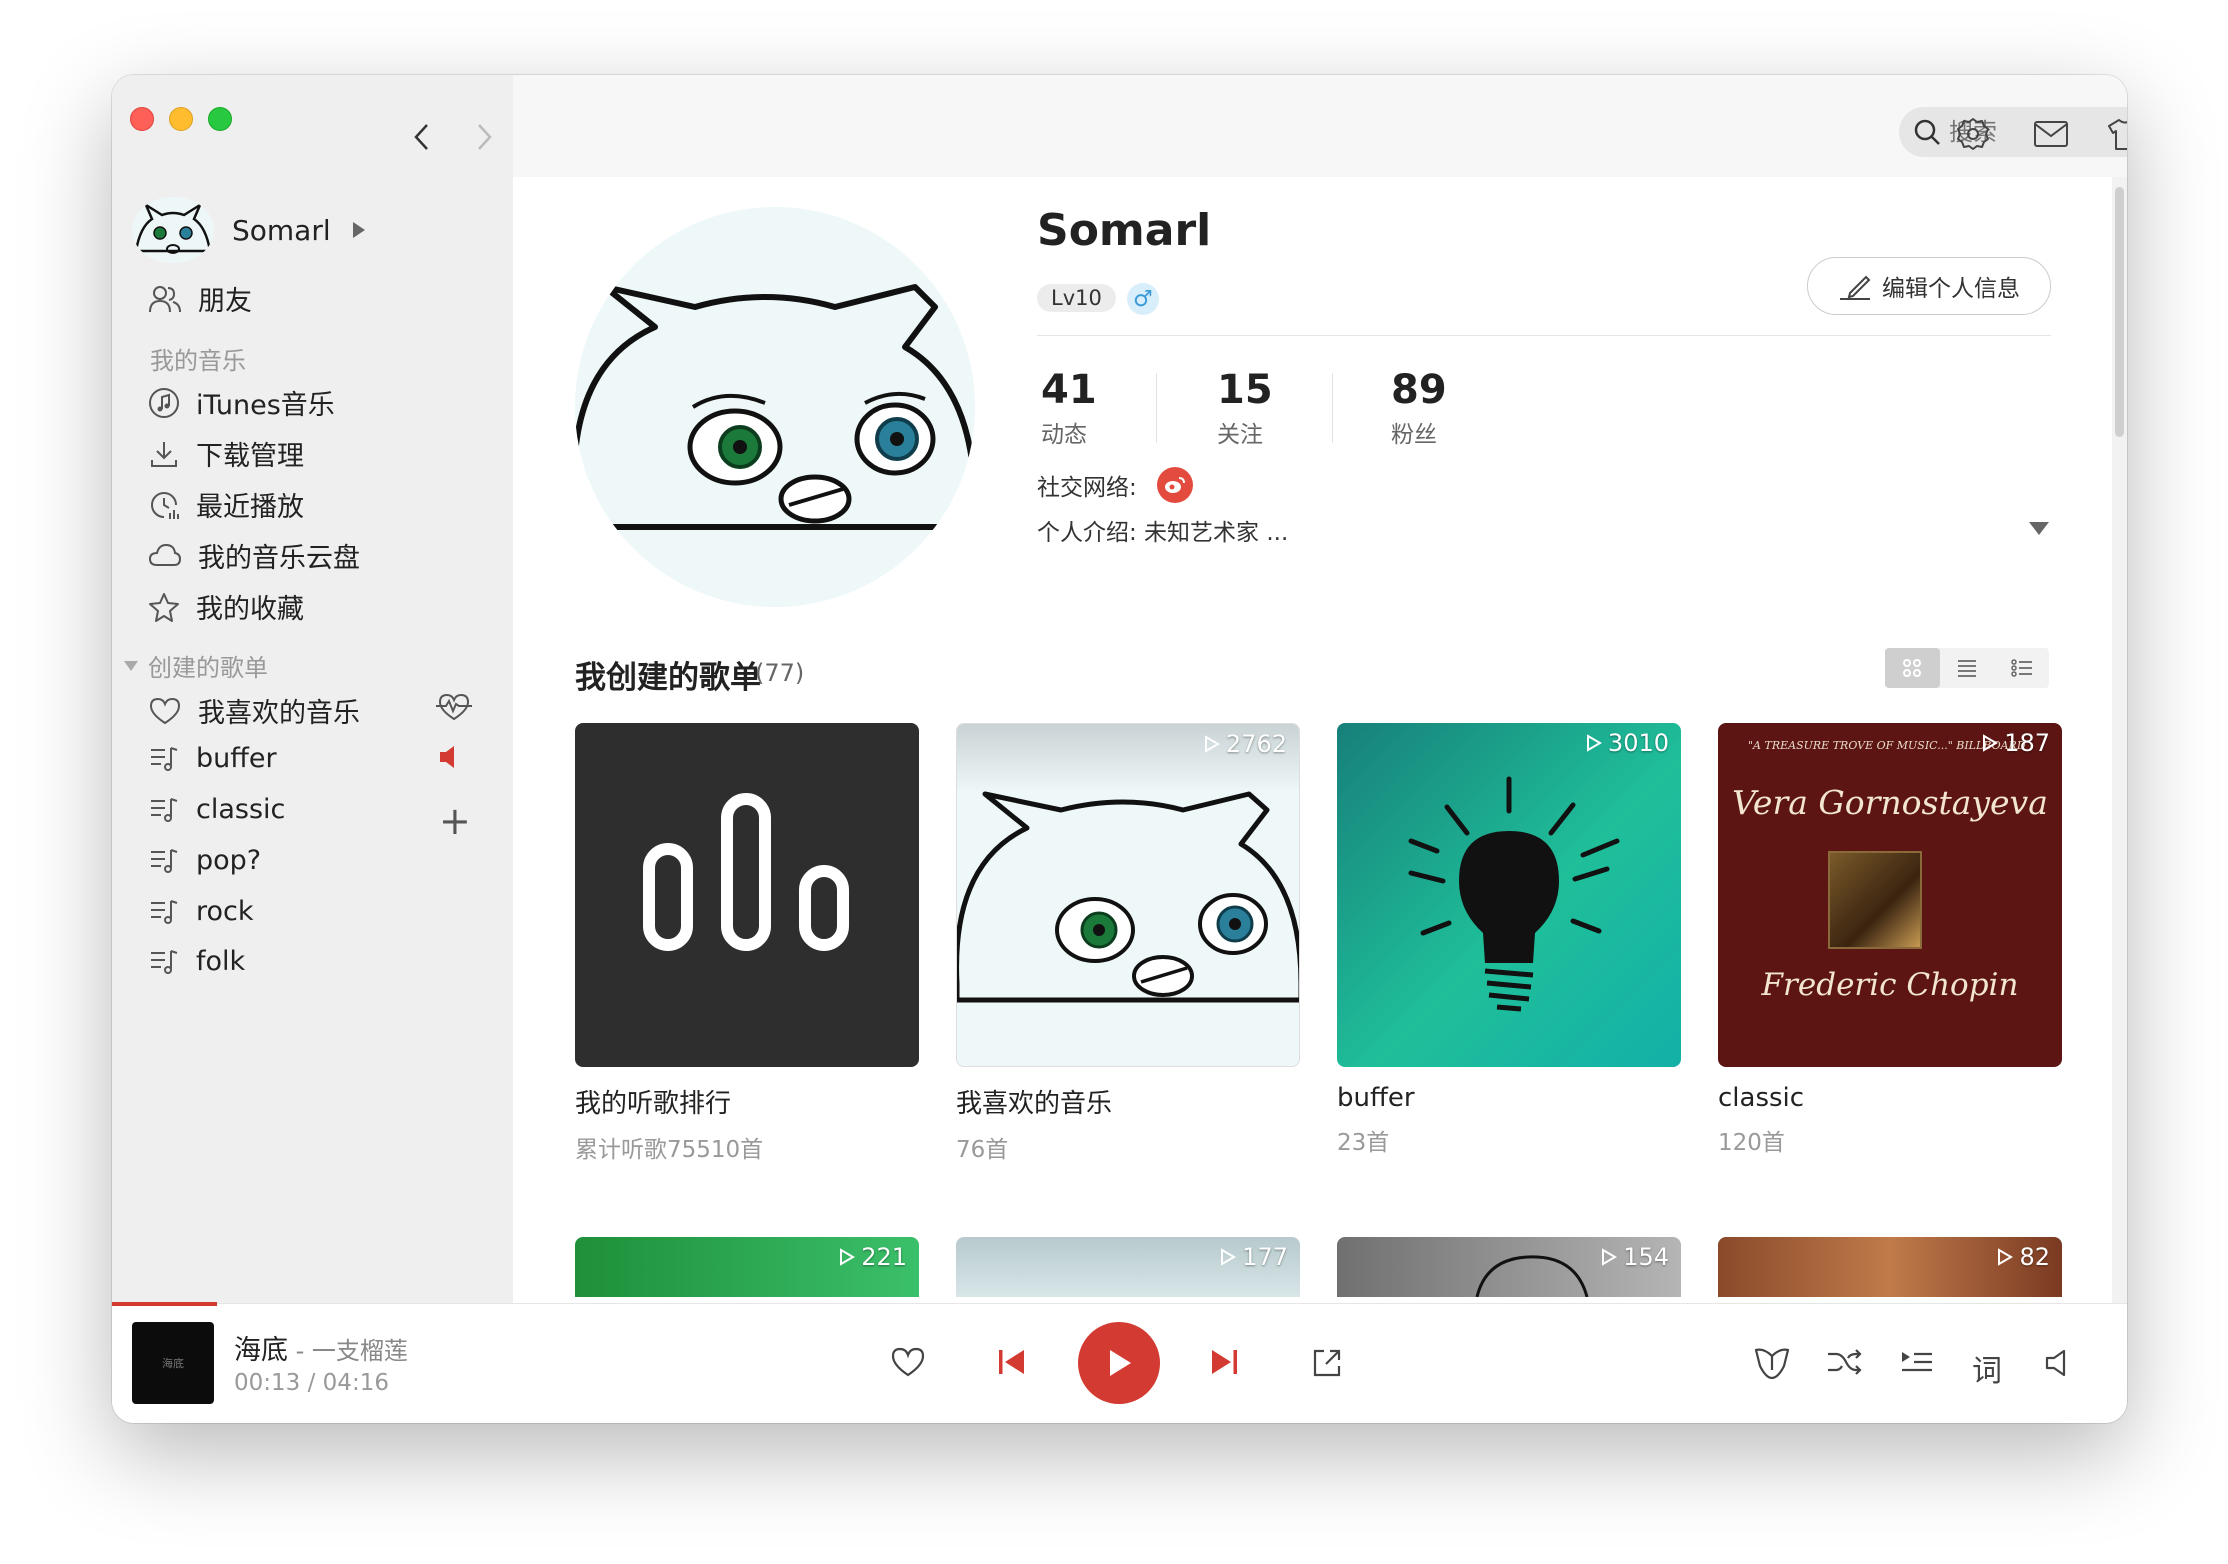 This screenshot has width=2228, height=1564. What do you see at coordinates (422, 137) in the screenshot?
I see `back-button` at bounding box center [422, 137].